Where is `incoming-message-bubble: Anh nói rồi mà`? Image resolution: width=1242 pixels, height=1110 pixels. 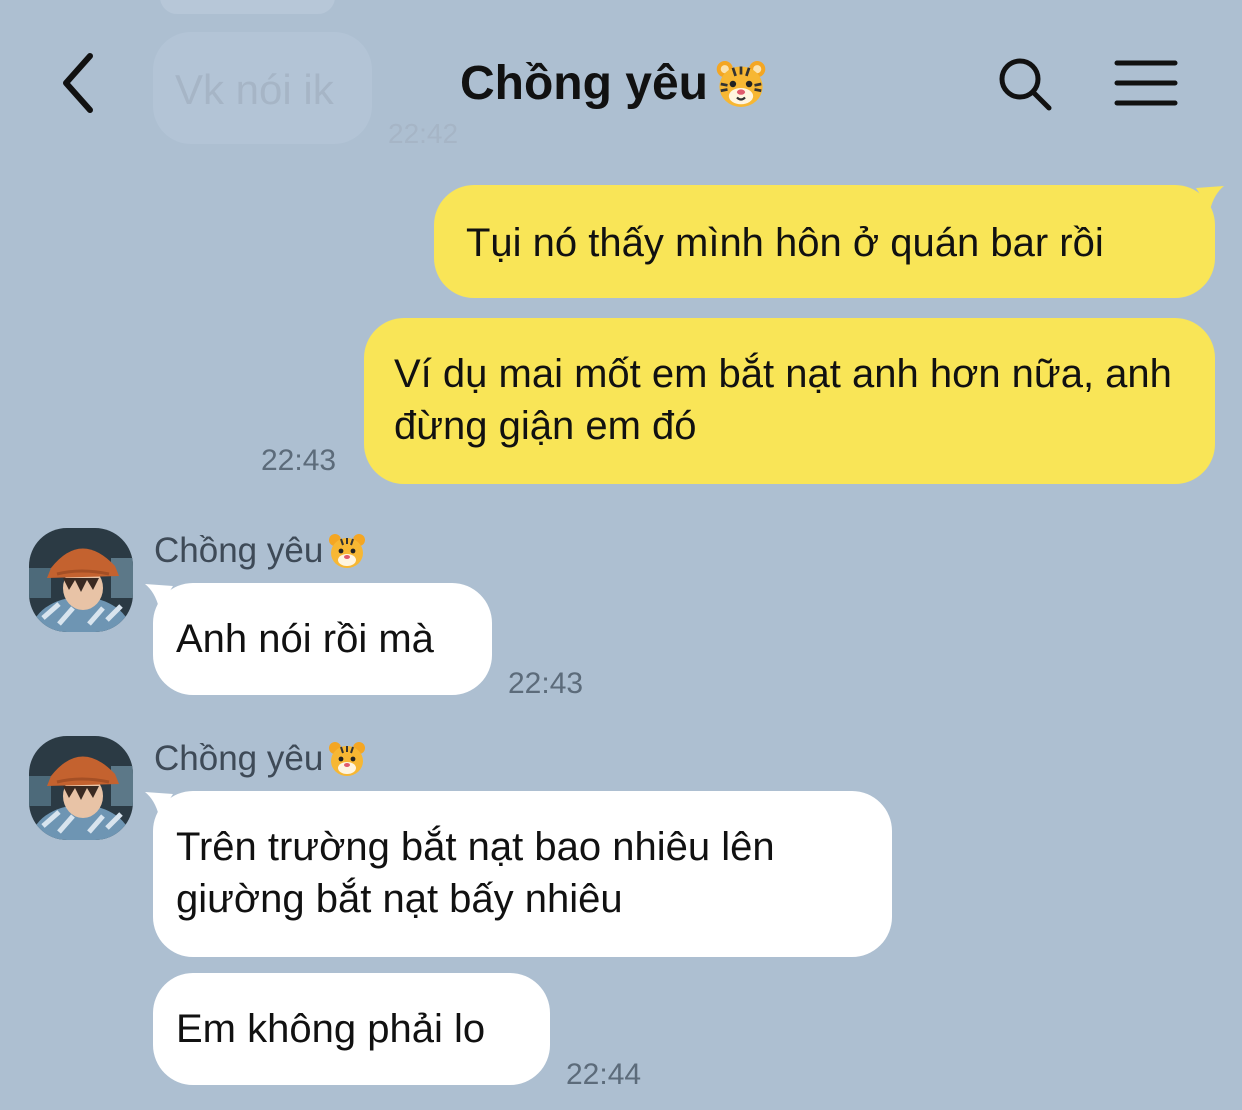
incoming-message-bubble: Anh nói rồi mà is located at coordinates (322, 639).